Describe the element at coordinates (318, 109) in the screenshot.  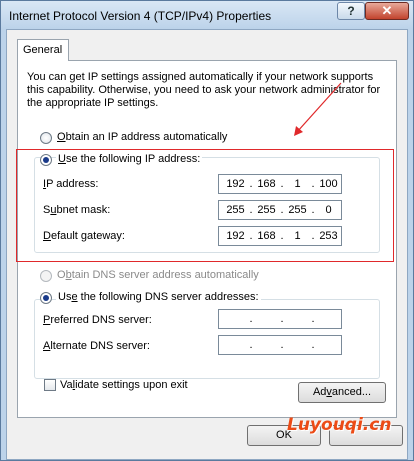
I see `annotation-arrow-icon` at that location.